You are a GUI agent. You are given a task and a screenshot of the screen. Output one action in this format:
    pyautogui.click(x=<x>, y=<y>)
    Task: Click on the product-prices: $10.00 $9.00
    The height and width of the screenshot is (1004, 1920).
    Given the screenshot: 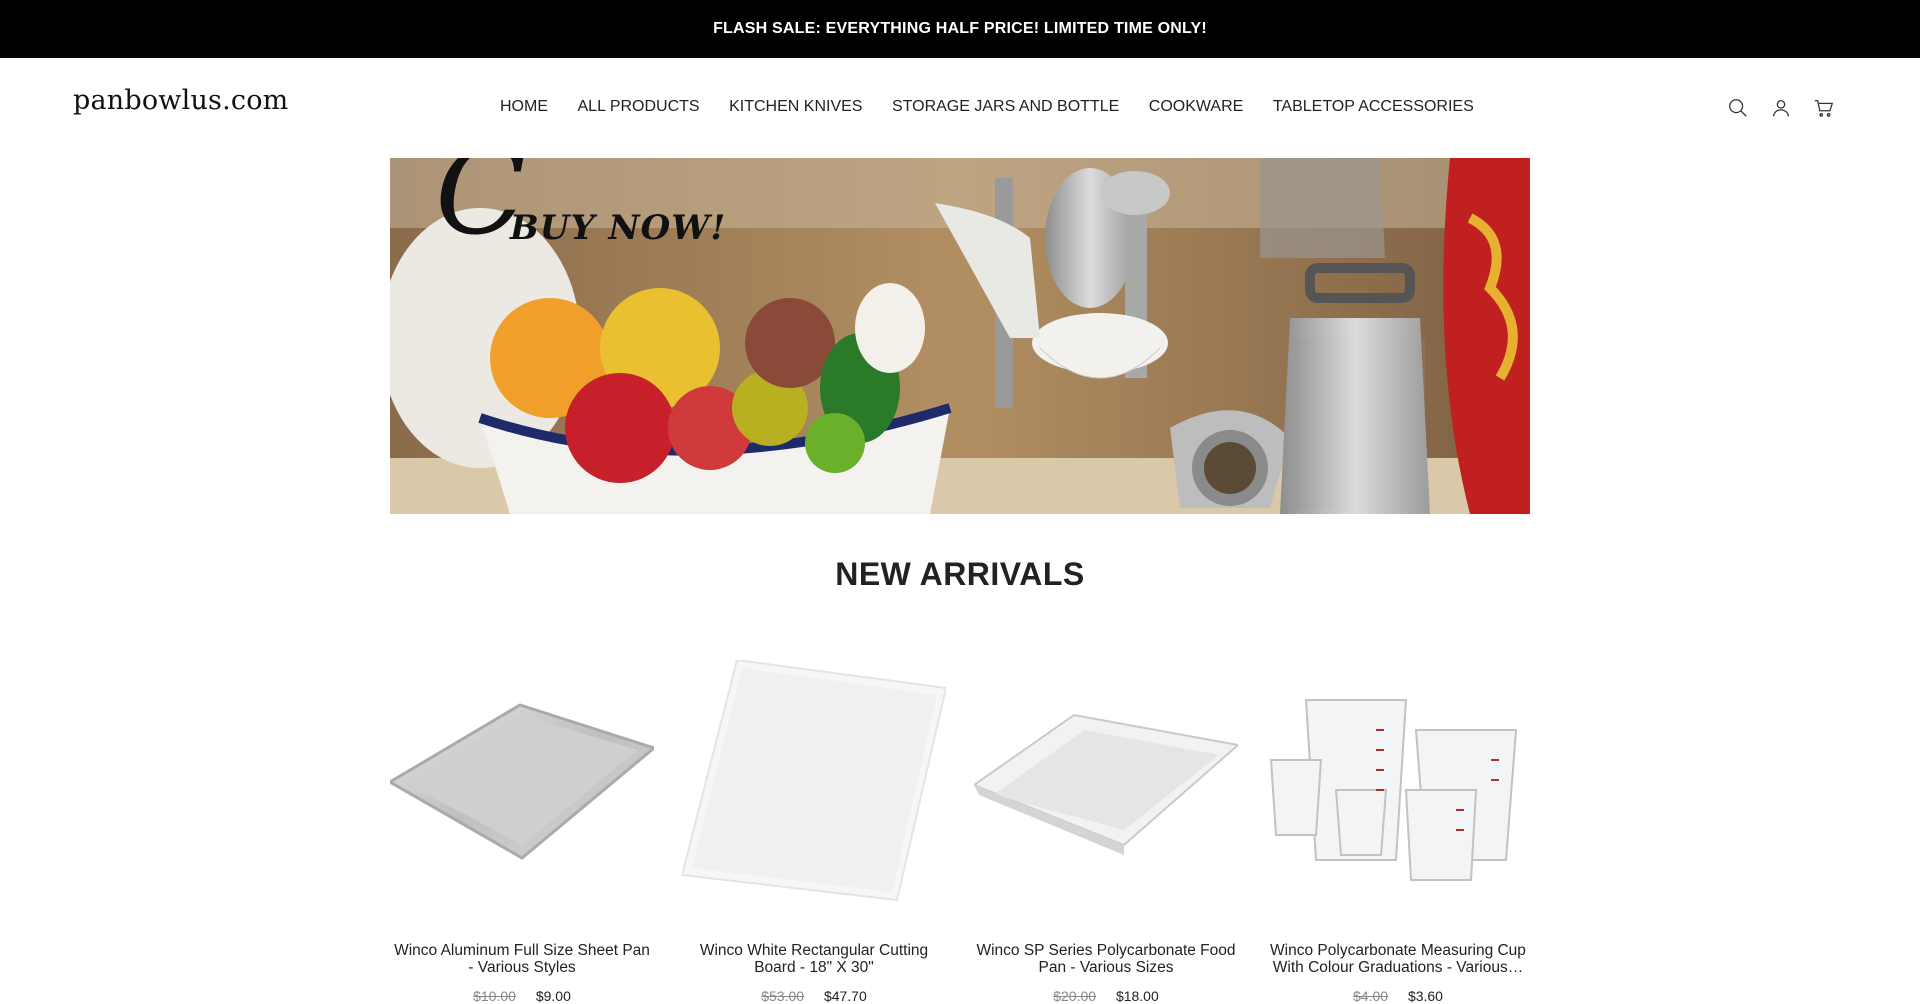 What is the action you would take?
    pyautogui.click(x=522, y=996)
    